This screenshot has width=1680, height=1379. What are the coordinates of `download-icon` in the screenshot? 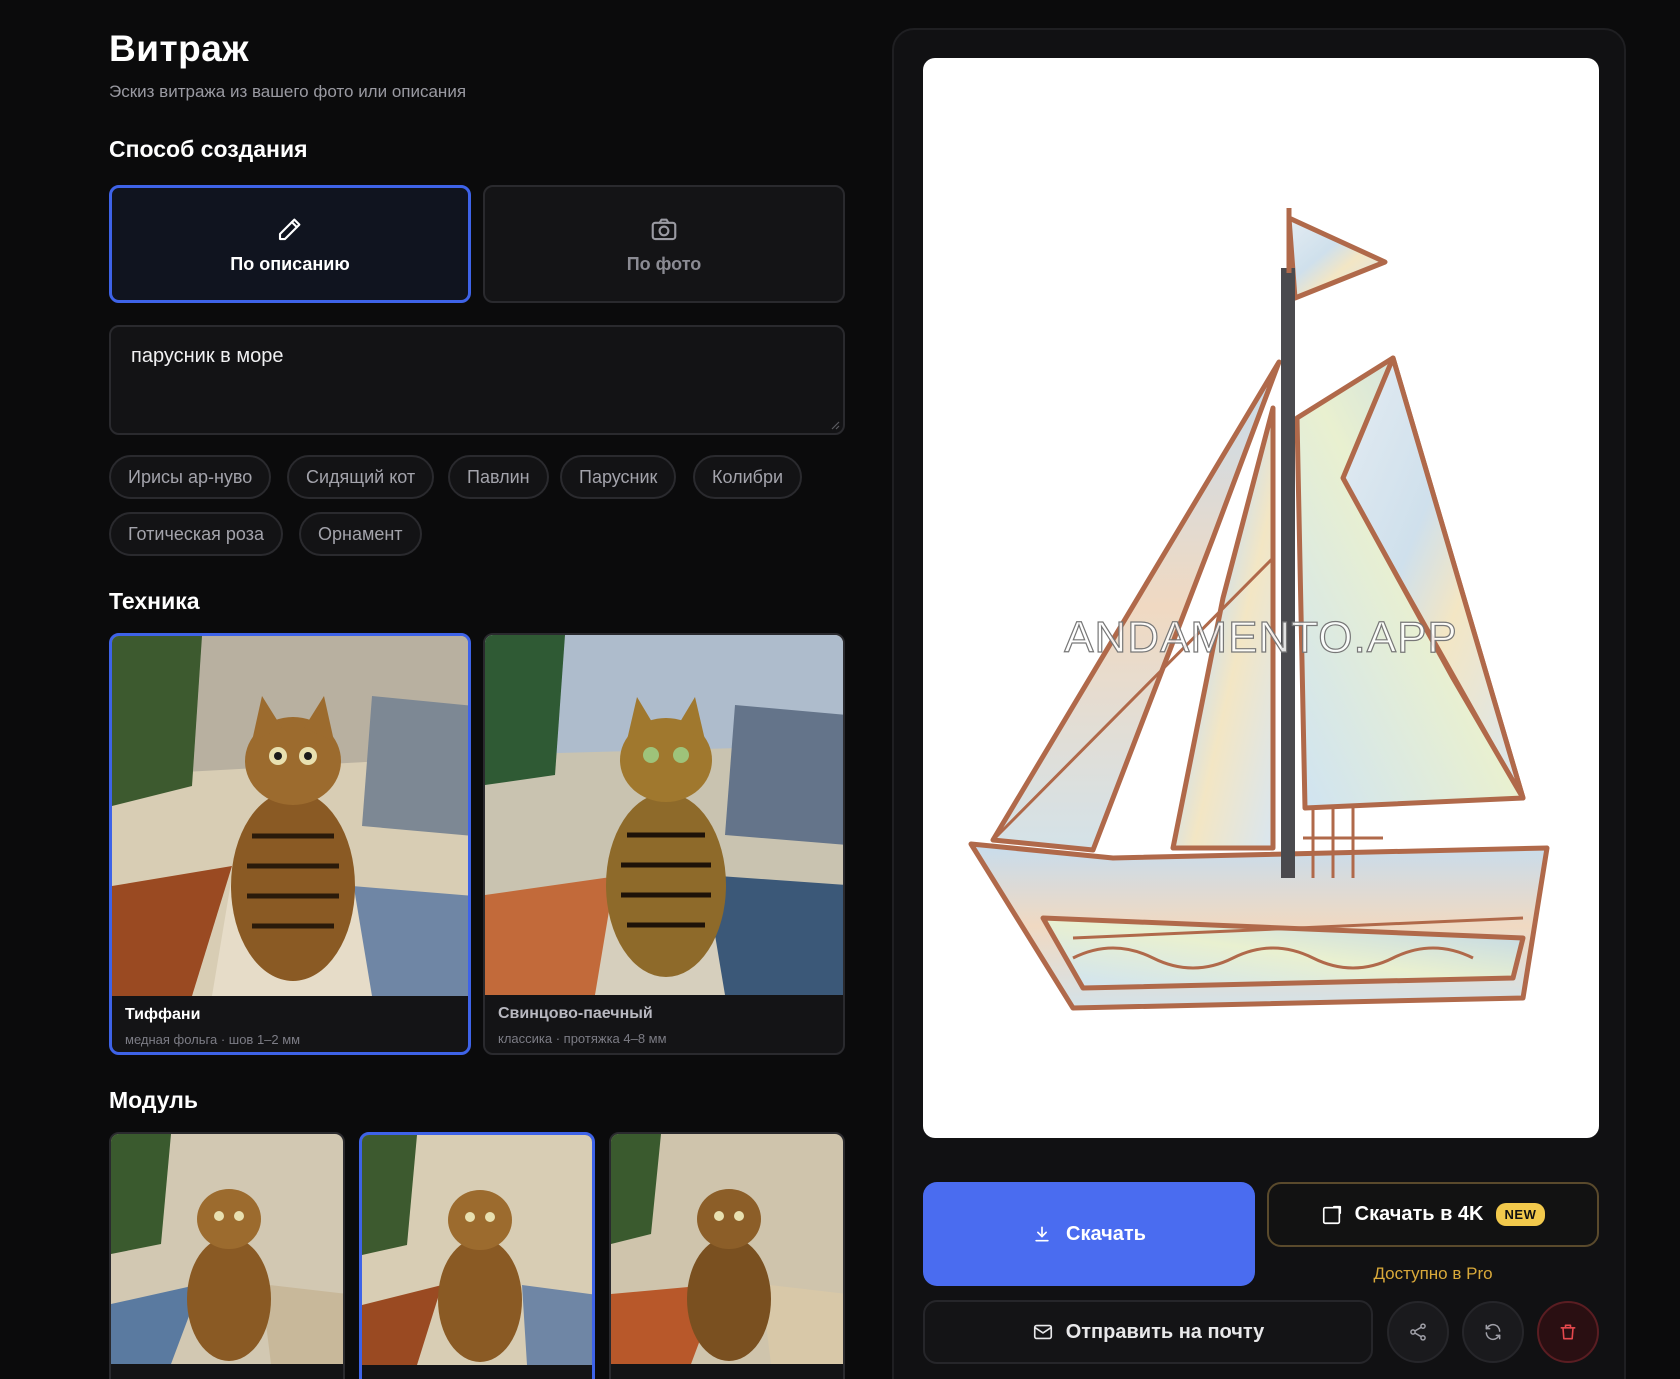 It's located at (1042, 1234).